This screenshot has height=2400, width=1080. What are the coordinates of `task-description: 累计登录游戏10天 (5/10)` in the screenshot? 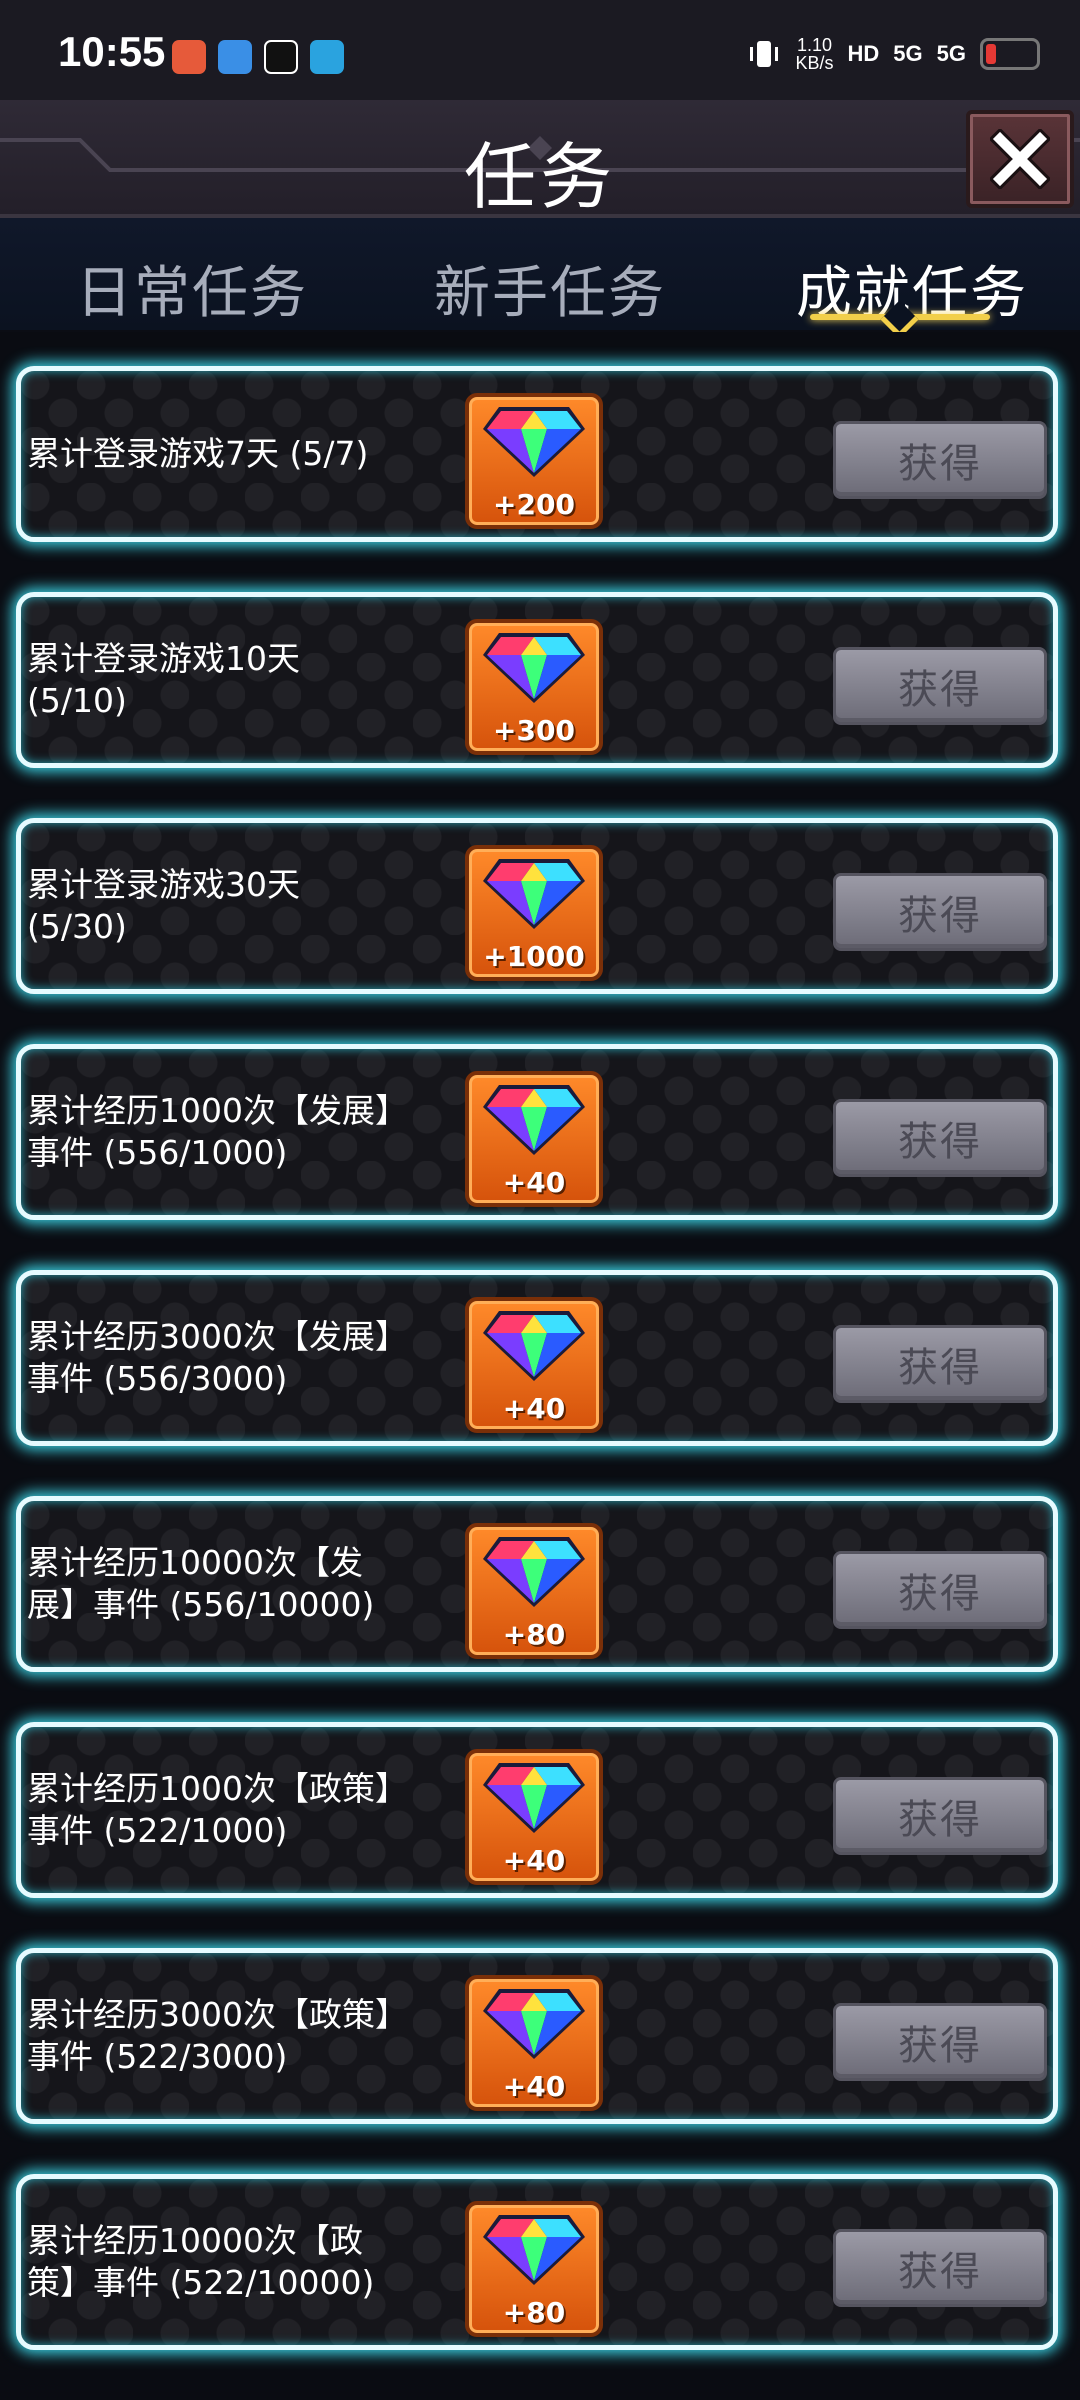 It's located at (163, 679).